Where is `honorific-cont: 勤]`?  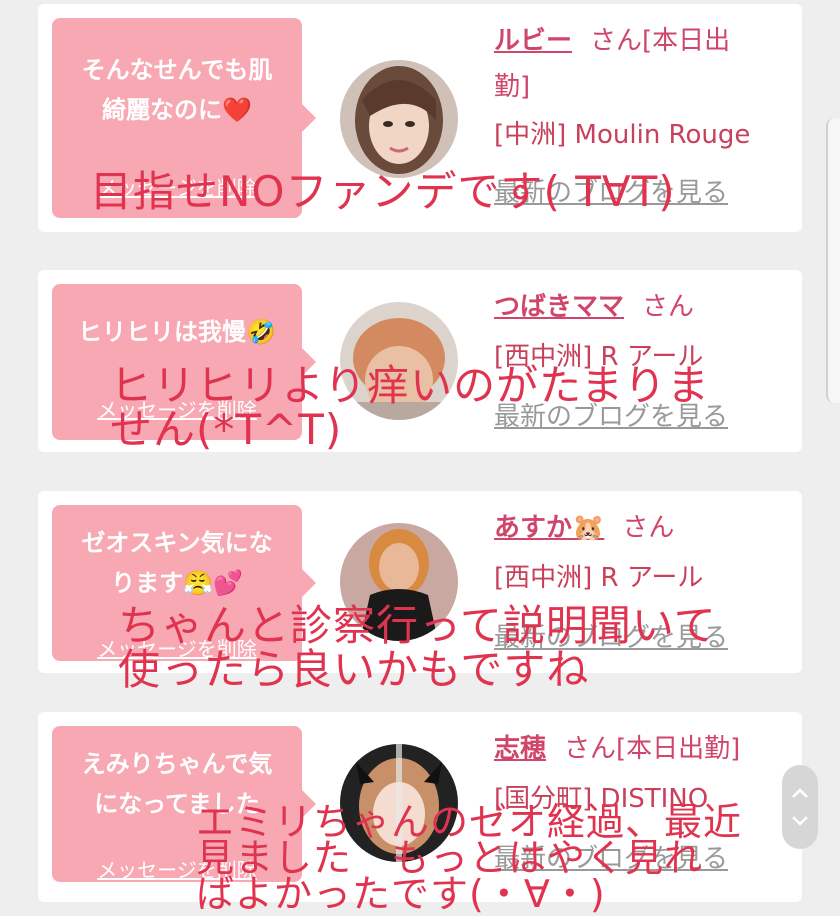
honorific-cont: 勤] is located at coordinates (512, 87).